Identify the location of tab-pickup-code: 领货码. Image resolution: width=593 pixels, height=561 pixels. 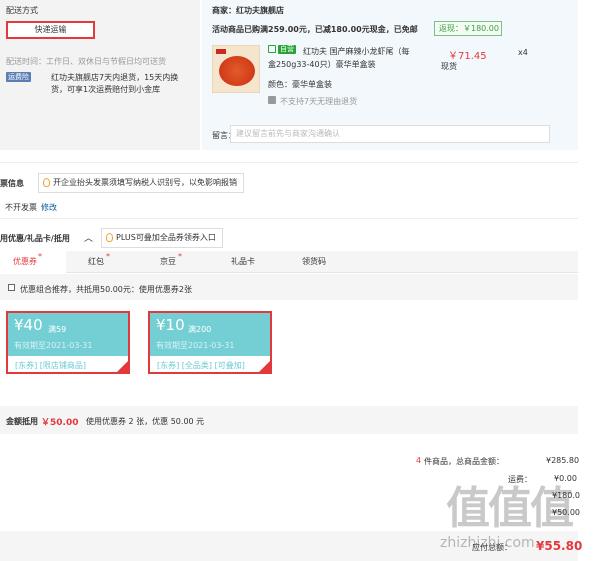
(314, 262).